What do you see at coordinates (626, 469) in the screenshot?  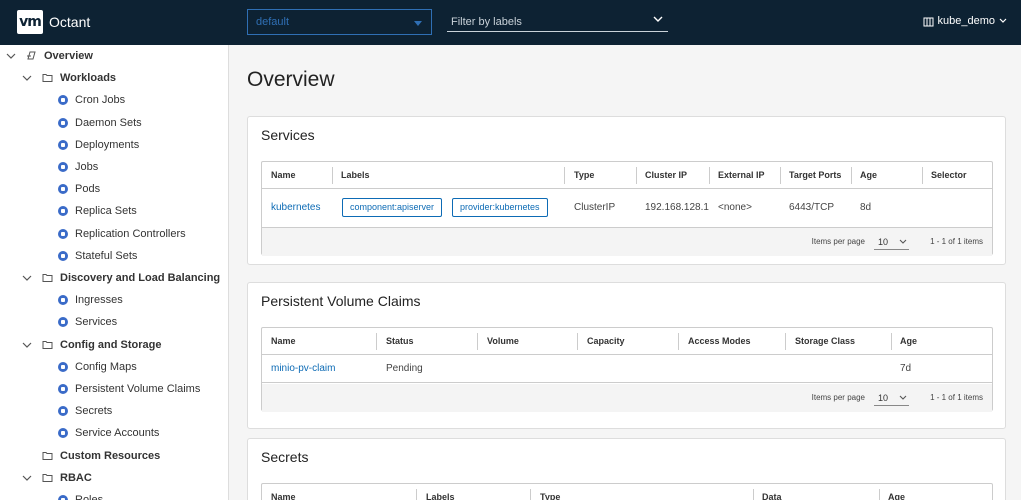 I see `secrets-card: Secrets Name Labels Type Data Age` at bounding box center [626, 469].